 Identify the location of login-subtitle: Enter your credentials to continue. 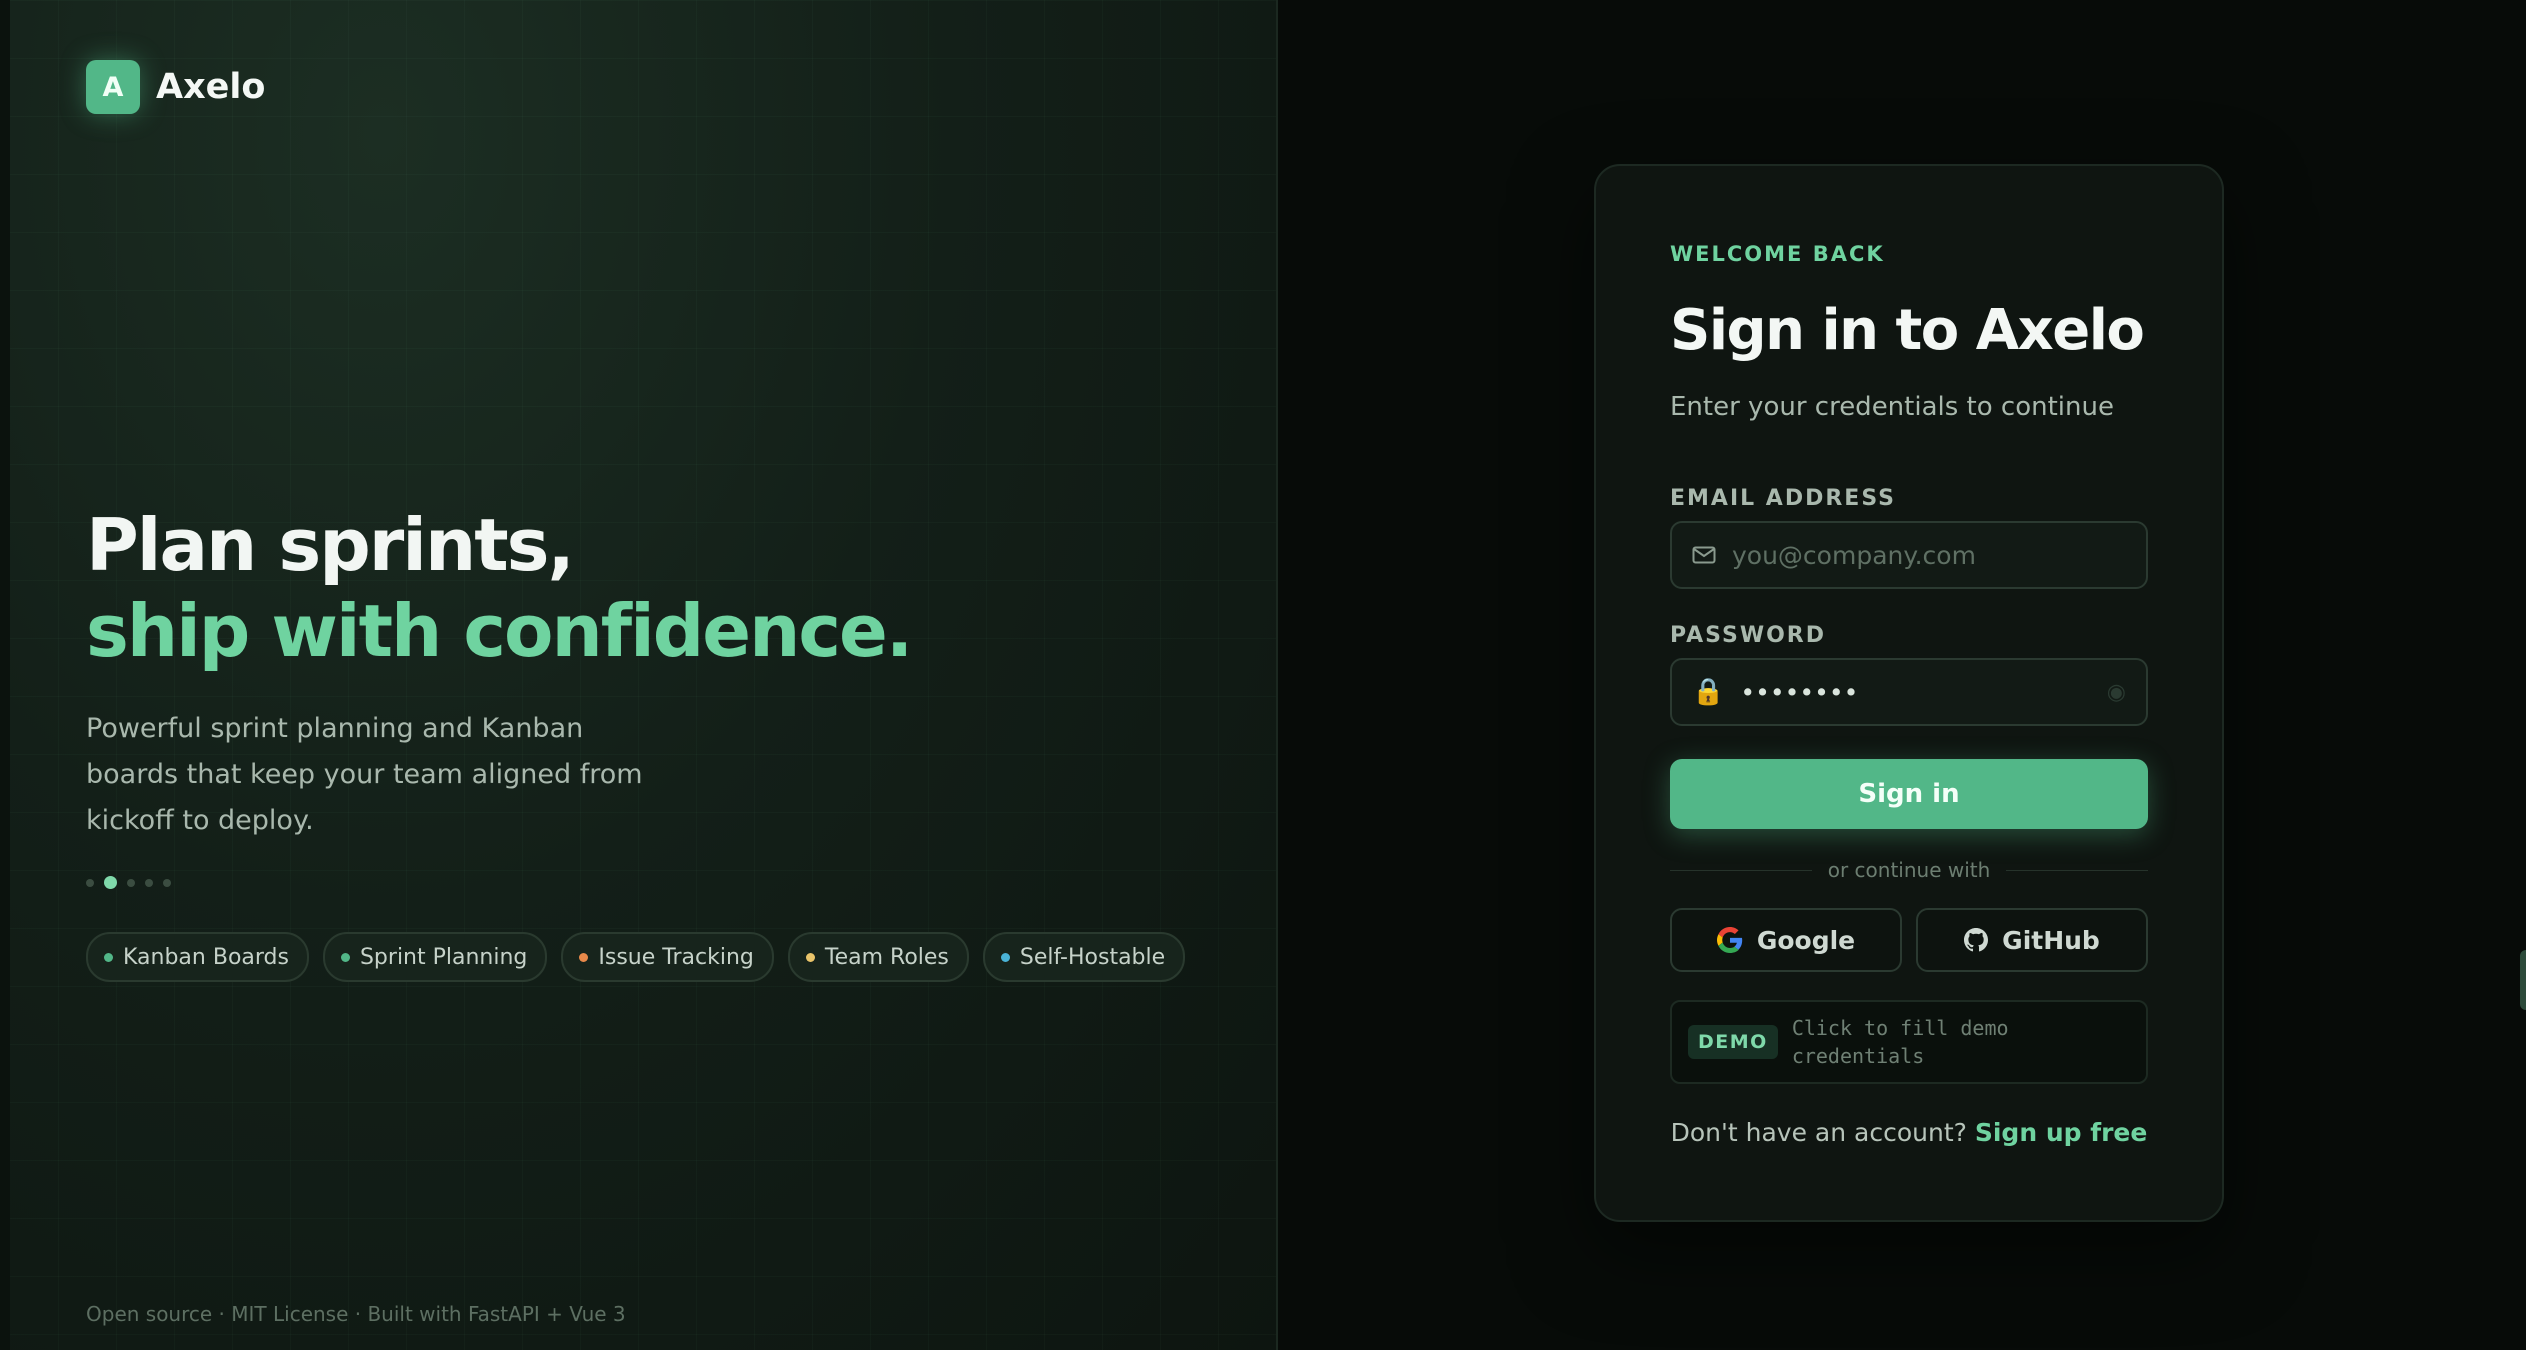
(1892, 407).